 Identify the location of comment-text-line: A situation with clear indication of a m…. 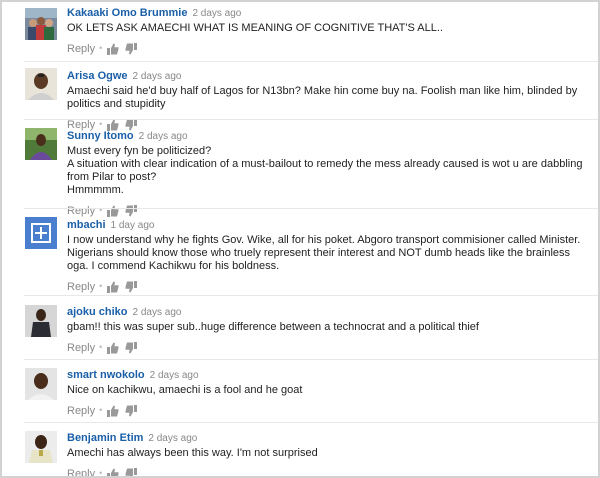
(325, 170).